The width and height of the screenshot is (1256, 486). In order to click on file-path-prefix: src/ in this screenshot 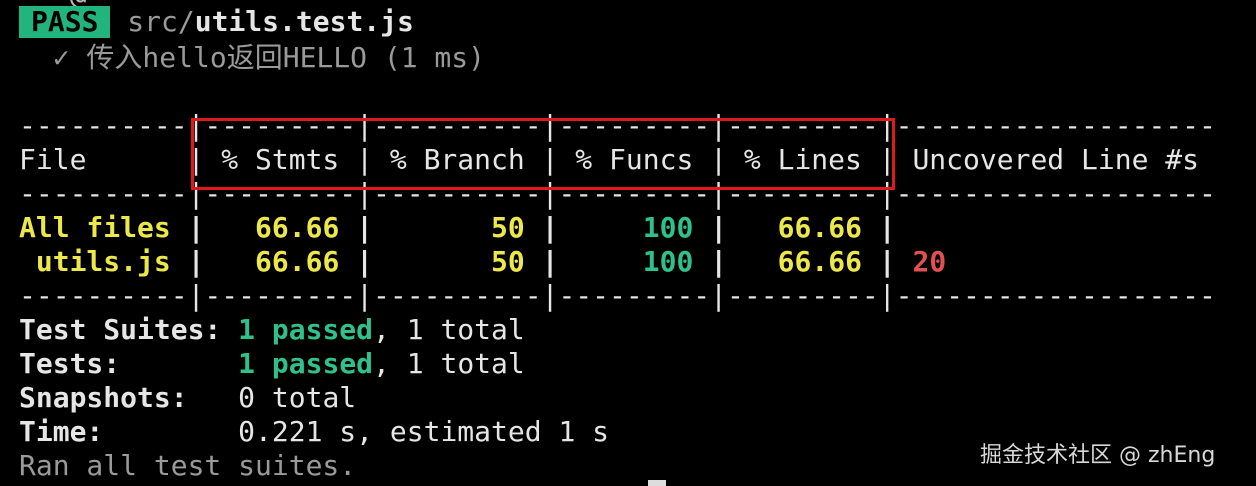, I will do `click(161, 21)`.